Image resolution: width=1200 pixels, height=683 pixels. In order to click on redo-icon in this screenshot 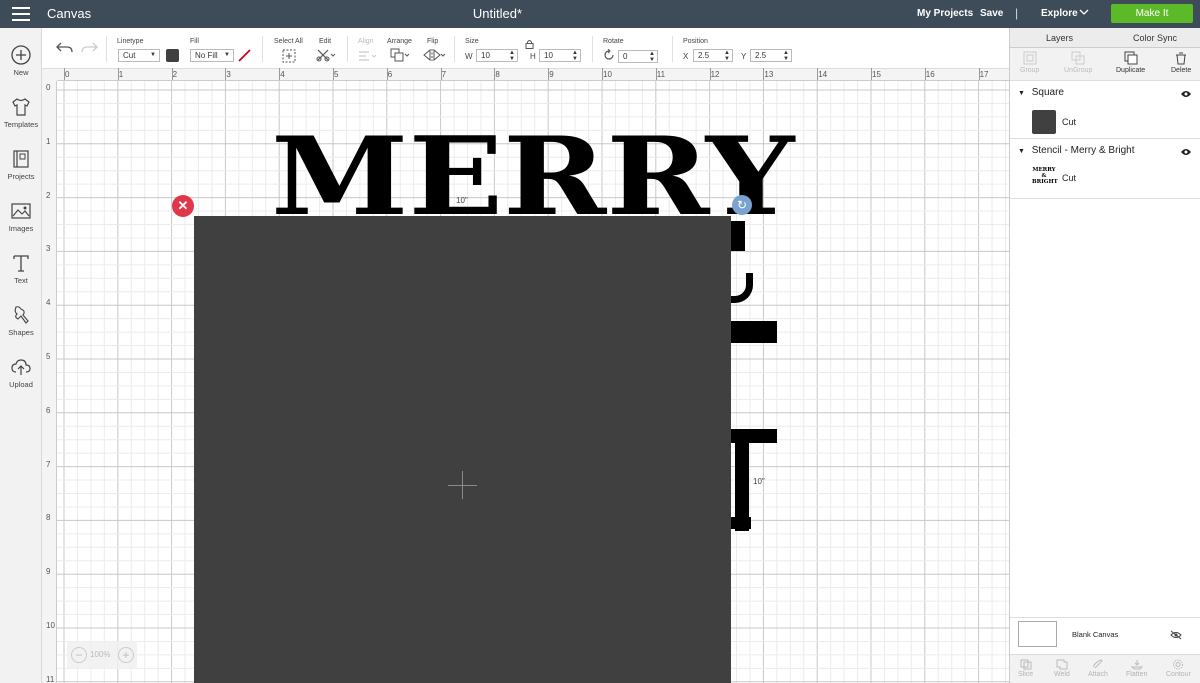, I will do `click(89, 49)`.